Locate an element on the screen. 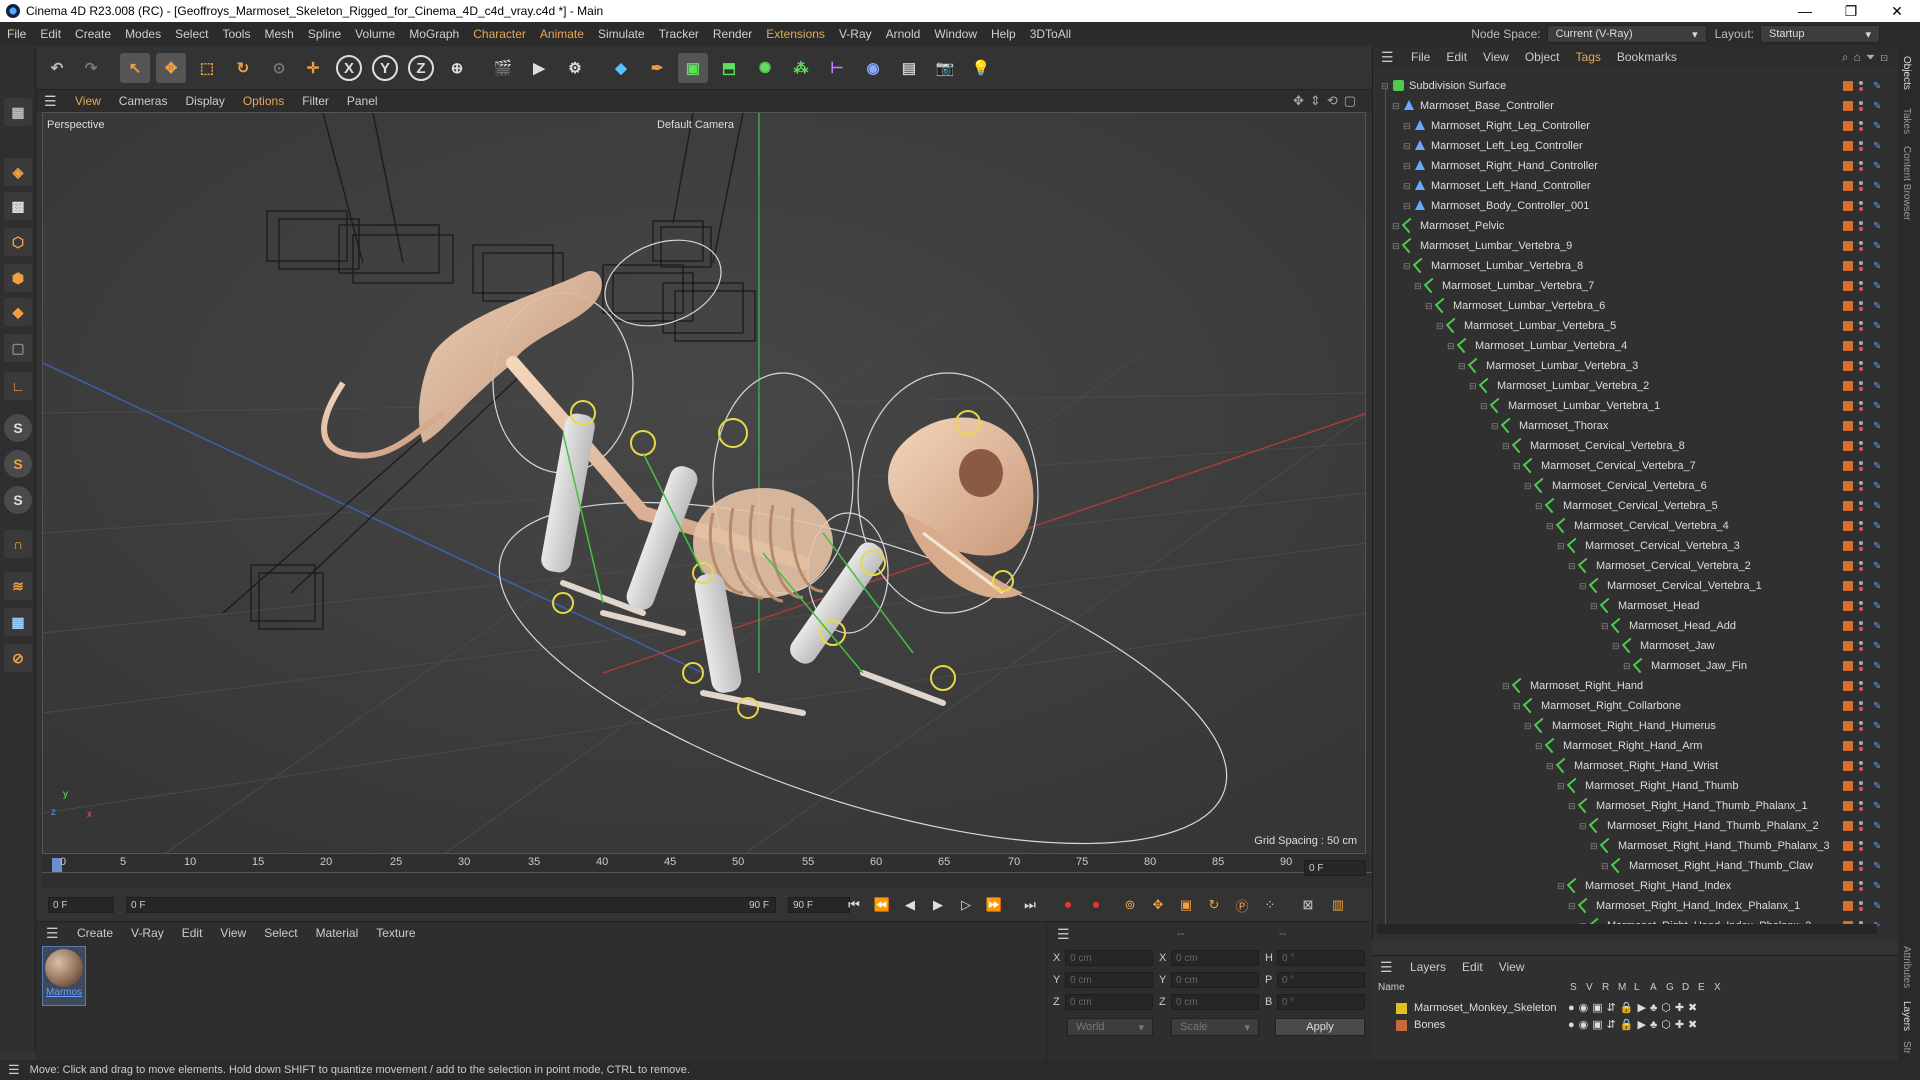  layout-dropdown: Startup ▾ is located at coordinates (1820, 34).